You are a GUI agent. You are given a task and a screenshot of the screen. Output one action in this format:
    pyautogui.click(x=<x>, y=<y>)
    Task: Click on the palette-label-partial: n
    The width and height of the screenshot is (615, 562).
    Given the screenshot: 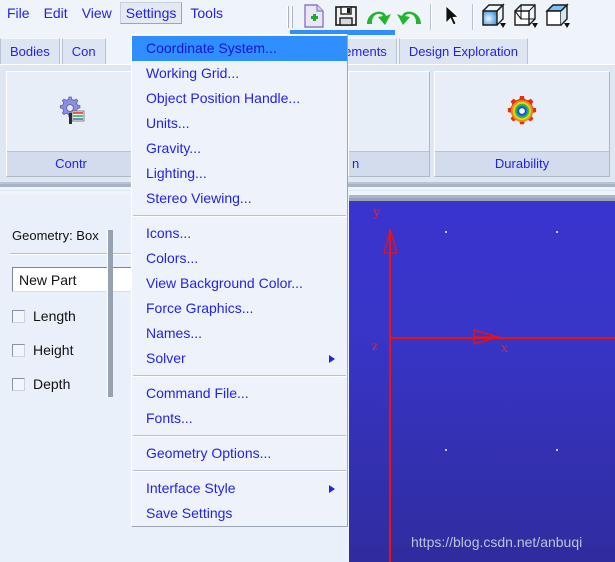 What is the action you would take?
    pyautogui.click(x=389, y=163)
    